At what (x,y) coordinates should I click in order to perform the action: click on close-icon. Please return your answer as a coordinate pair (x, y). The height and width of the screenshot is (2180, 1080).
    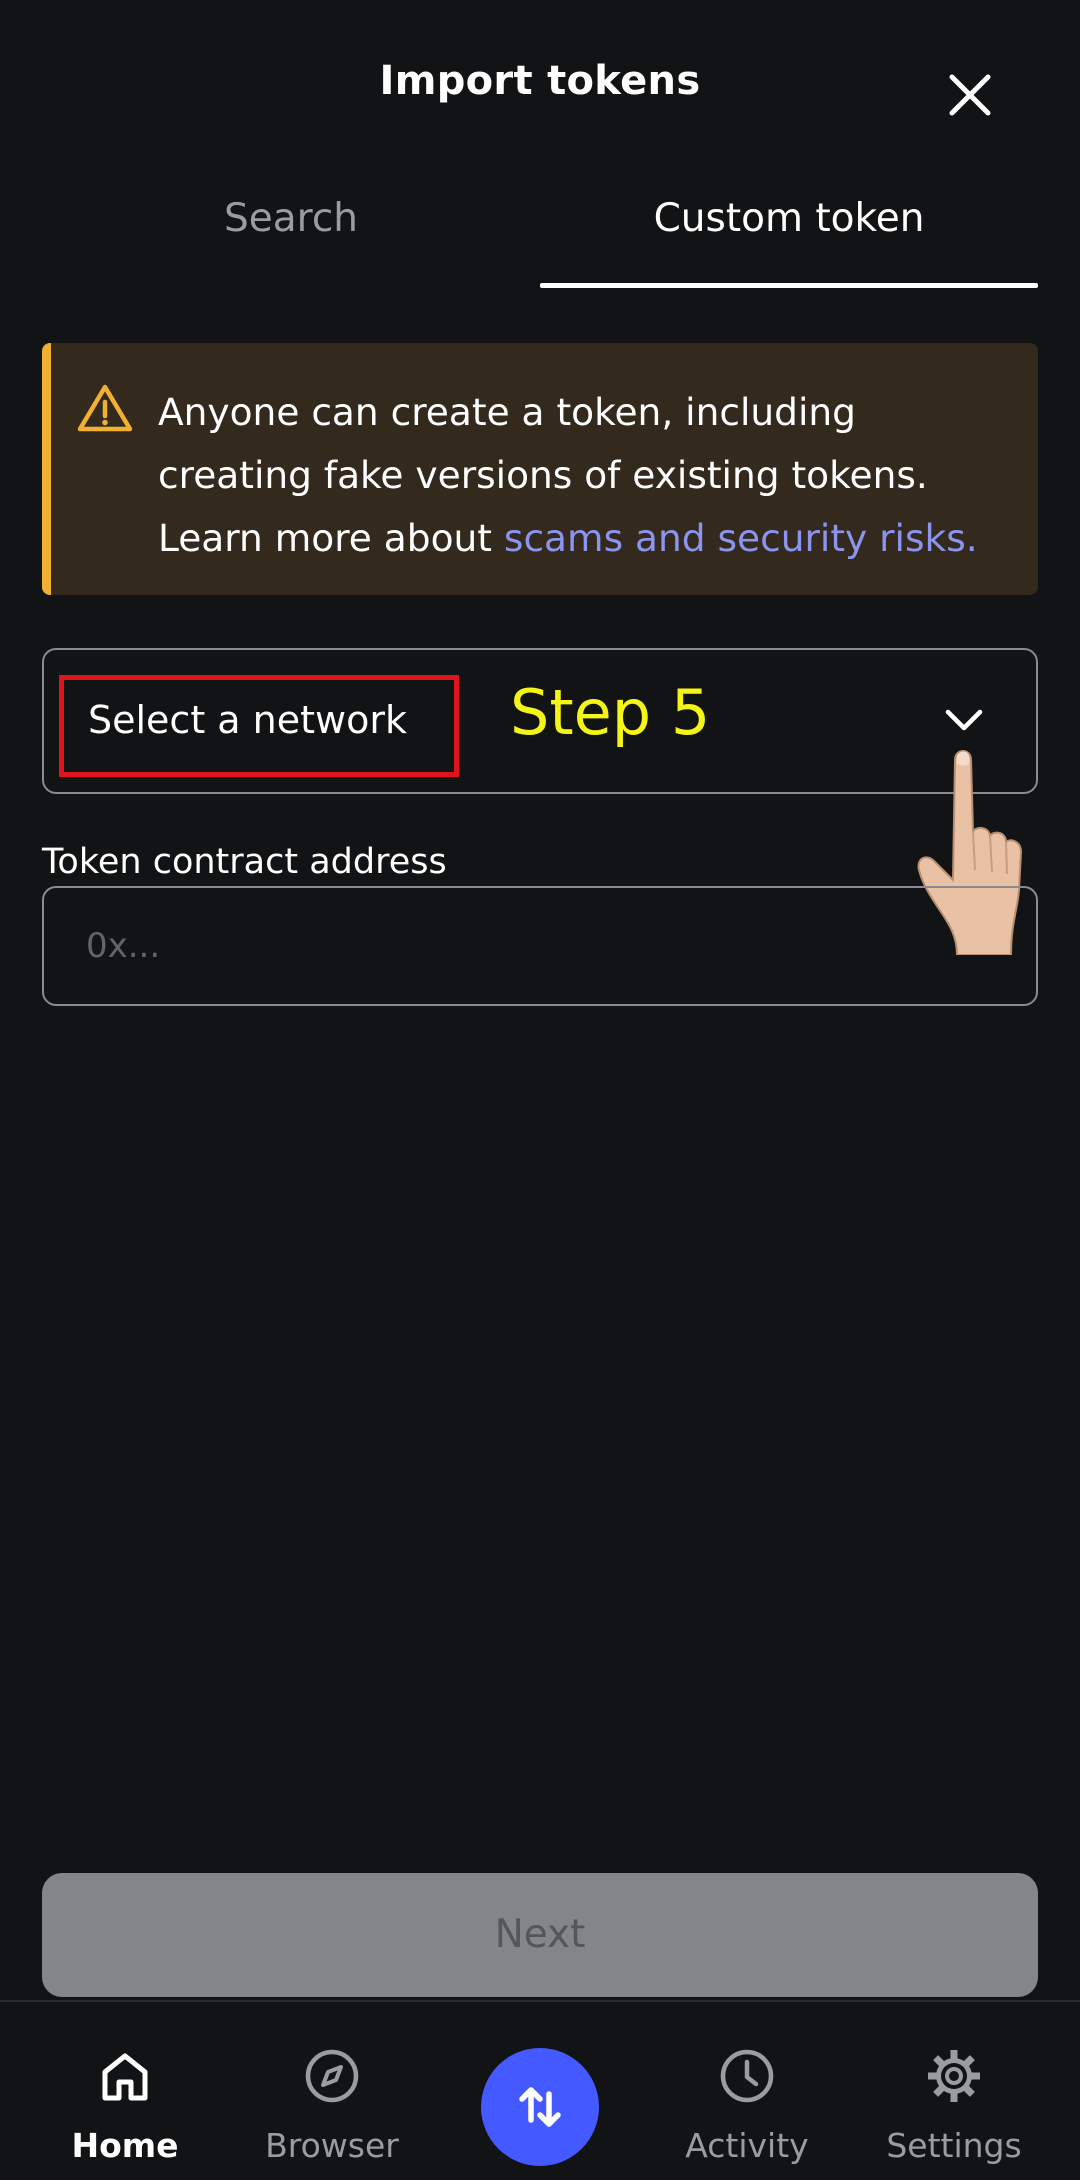
    Looking at the image, I should click on (970, 95).